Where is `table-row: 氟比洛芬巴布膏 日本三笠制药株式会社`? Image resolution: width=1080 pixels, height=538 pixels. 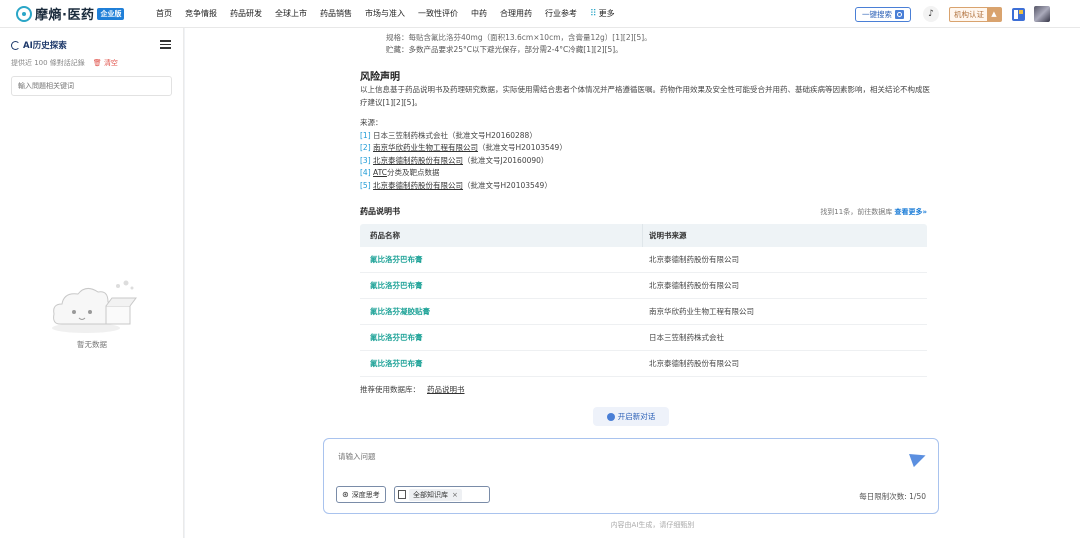
table-row: 氟比洛芬巴布膏 日本三笠制药株式会社 is located at coordinates (643, 338).